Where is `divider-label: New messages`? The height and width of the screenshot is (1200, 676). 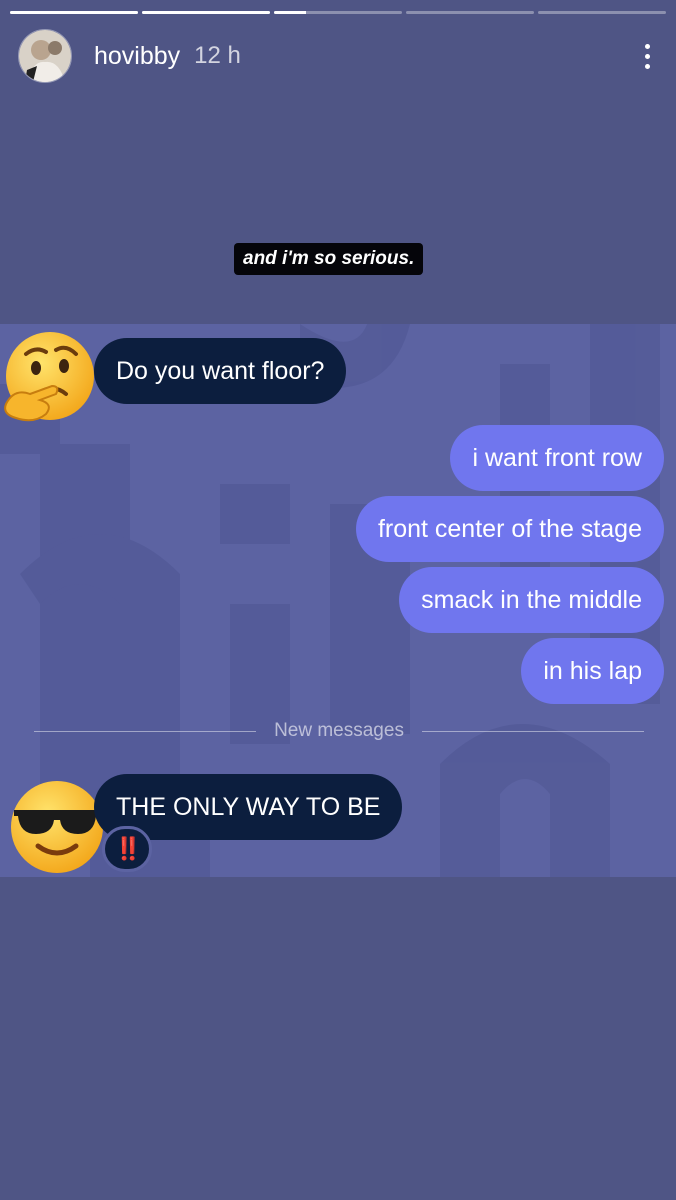 divider-label: New messages is located at coordinates (339, 730).